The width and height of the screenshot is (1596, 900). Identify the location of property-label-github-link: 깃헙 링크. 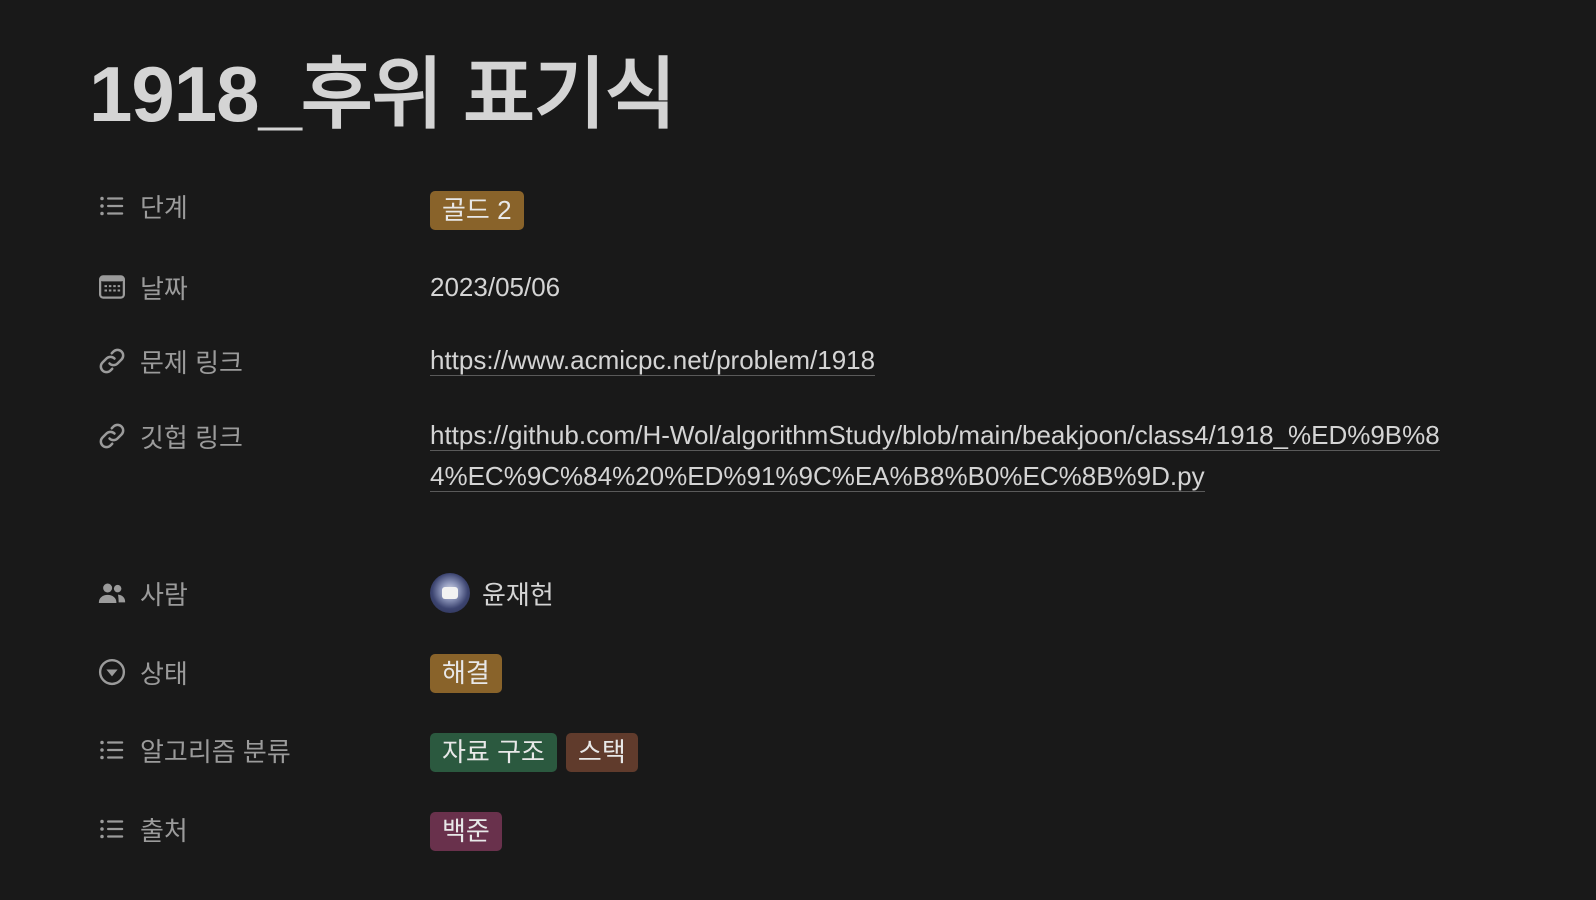
(169, 436).